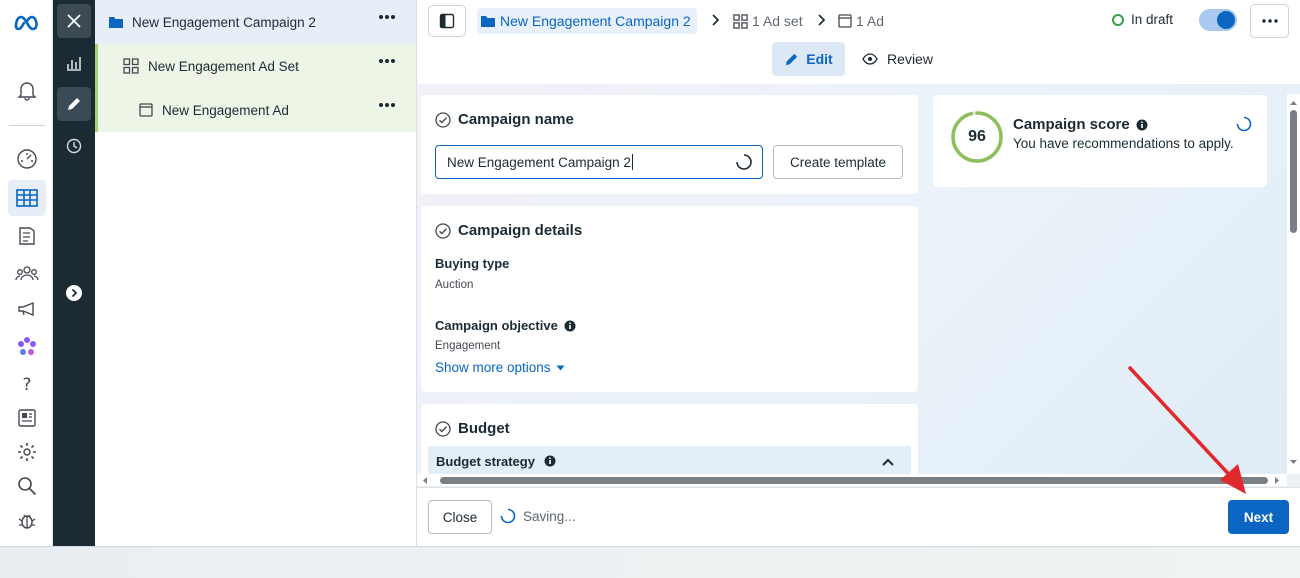 The width and height of the screenshot is (1300, 578). What do you see at coordinates (27, 347) in the screenshot?
I see `meta-ai-flower-icon` at bounding box center [27, 347].